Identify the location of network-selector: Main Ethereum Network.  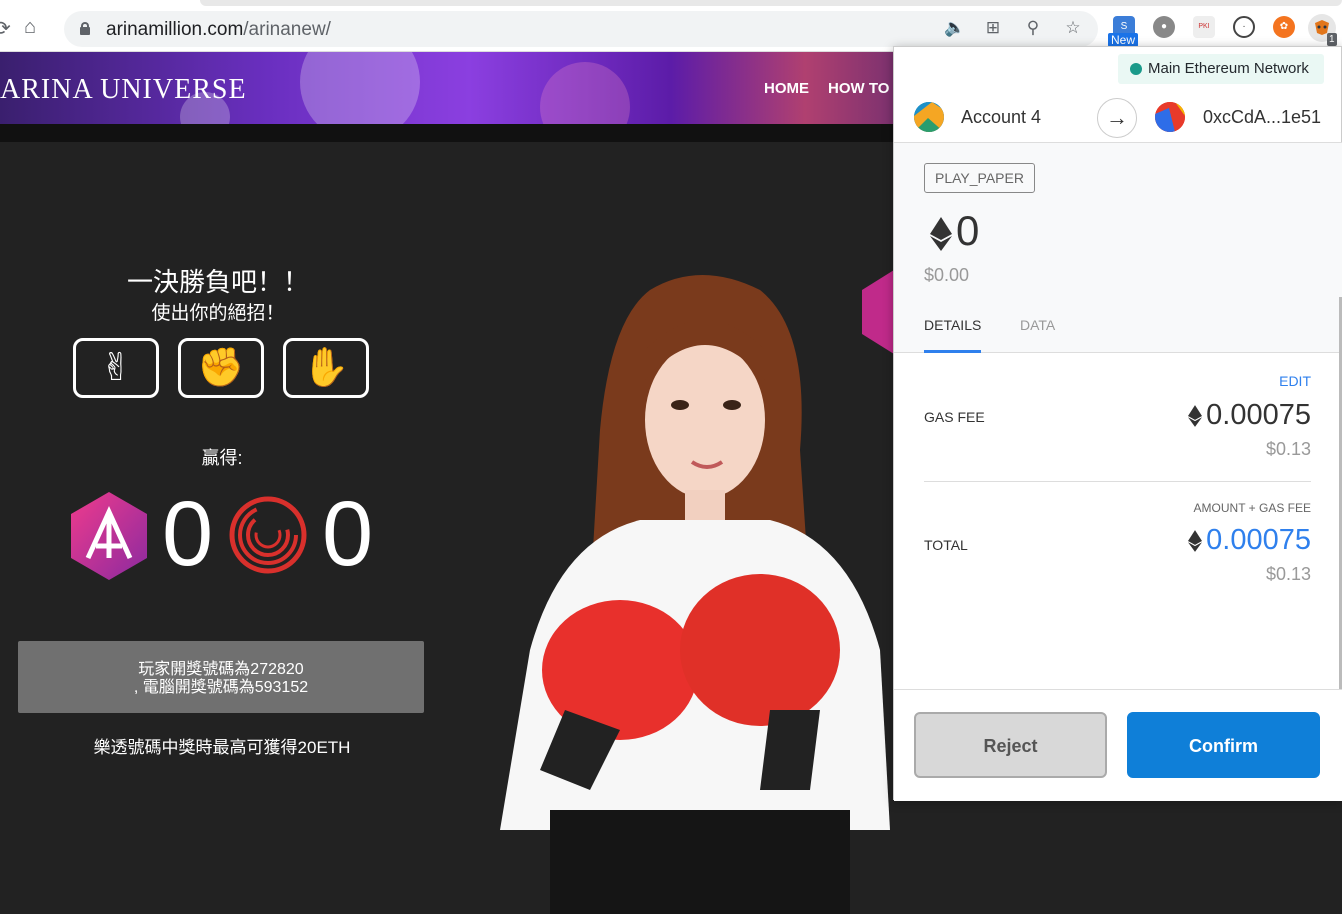
(1221, 69).